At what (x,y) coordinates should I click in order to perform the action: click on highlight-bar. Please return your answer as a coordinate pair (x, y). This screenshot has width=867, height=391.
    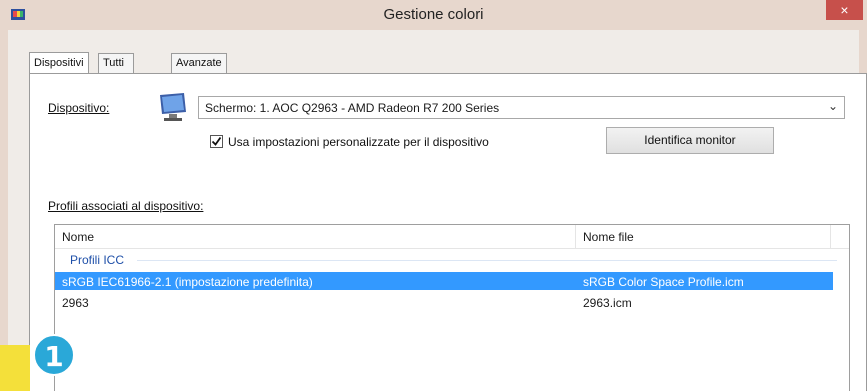
    Looking at the image, I should click on (15, 368).